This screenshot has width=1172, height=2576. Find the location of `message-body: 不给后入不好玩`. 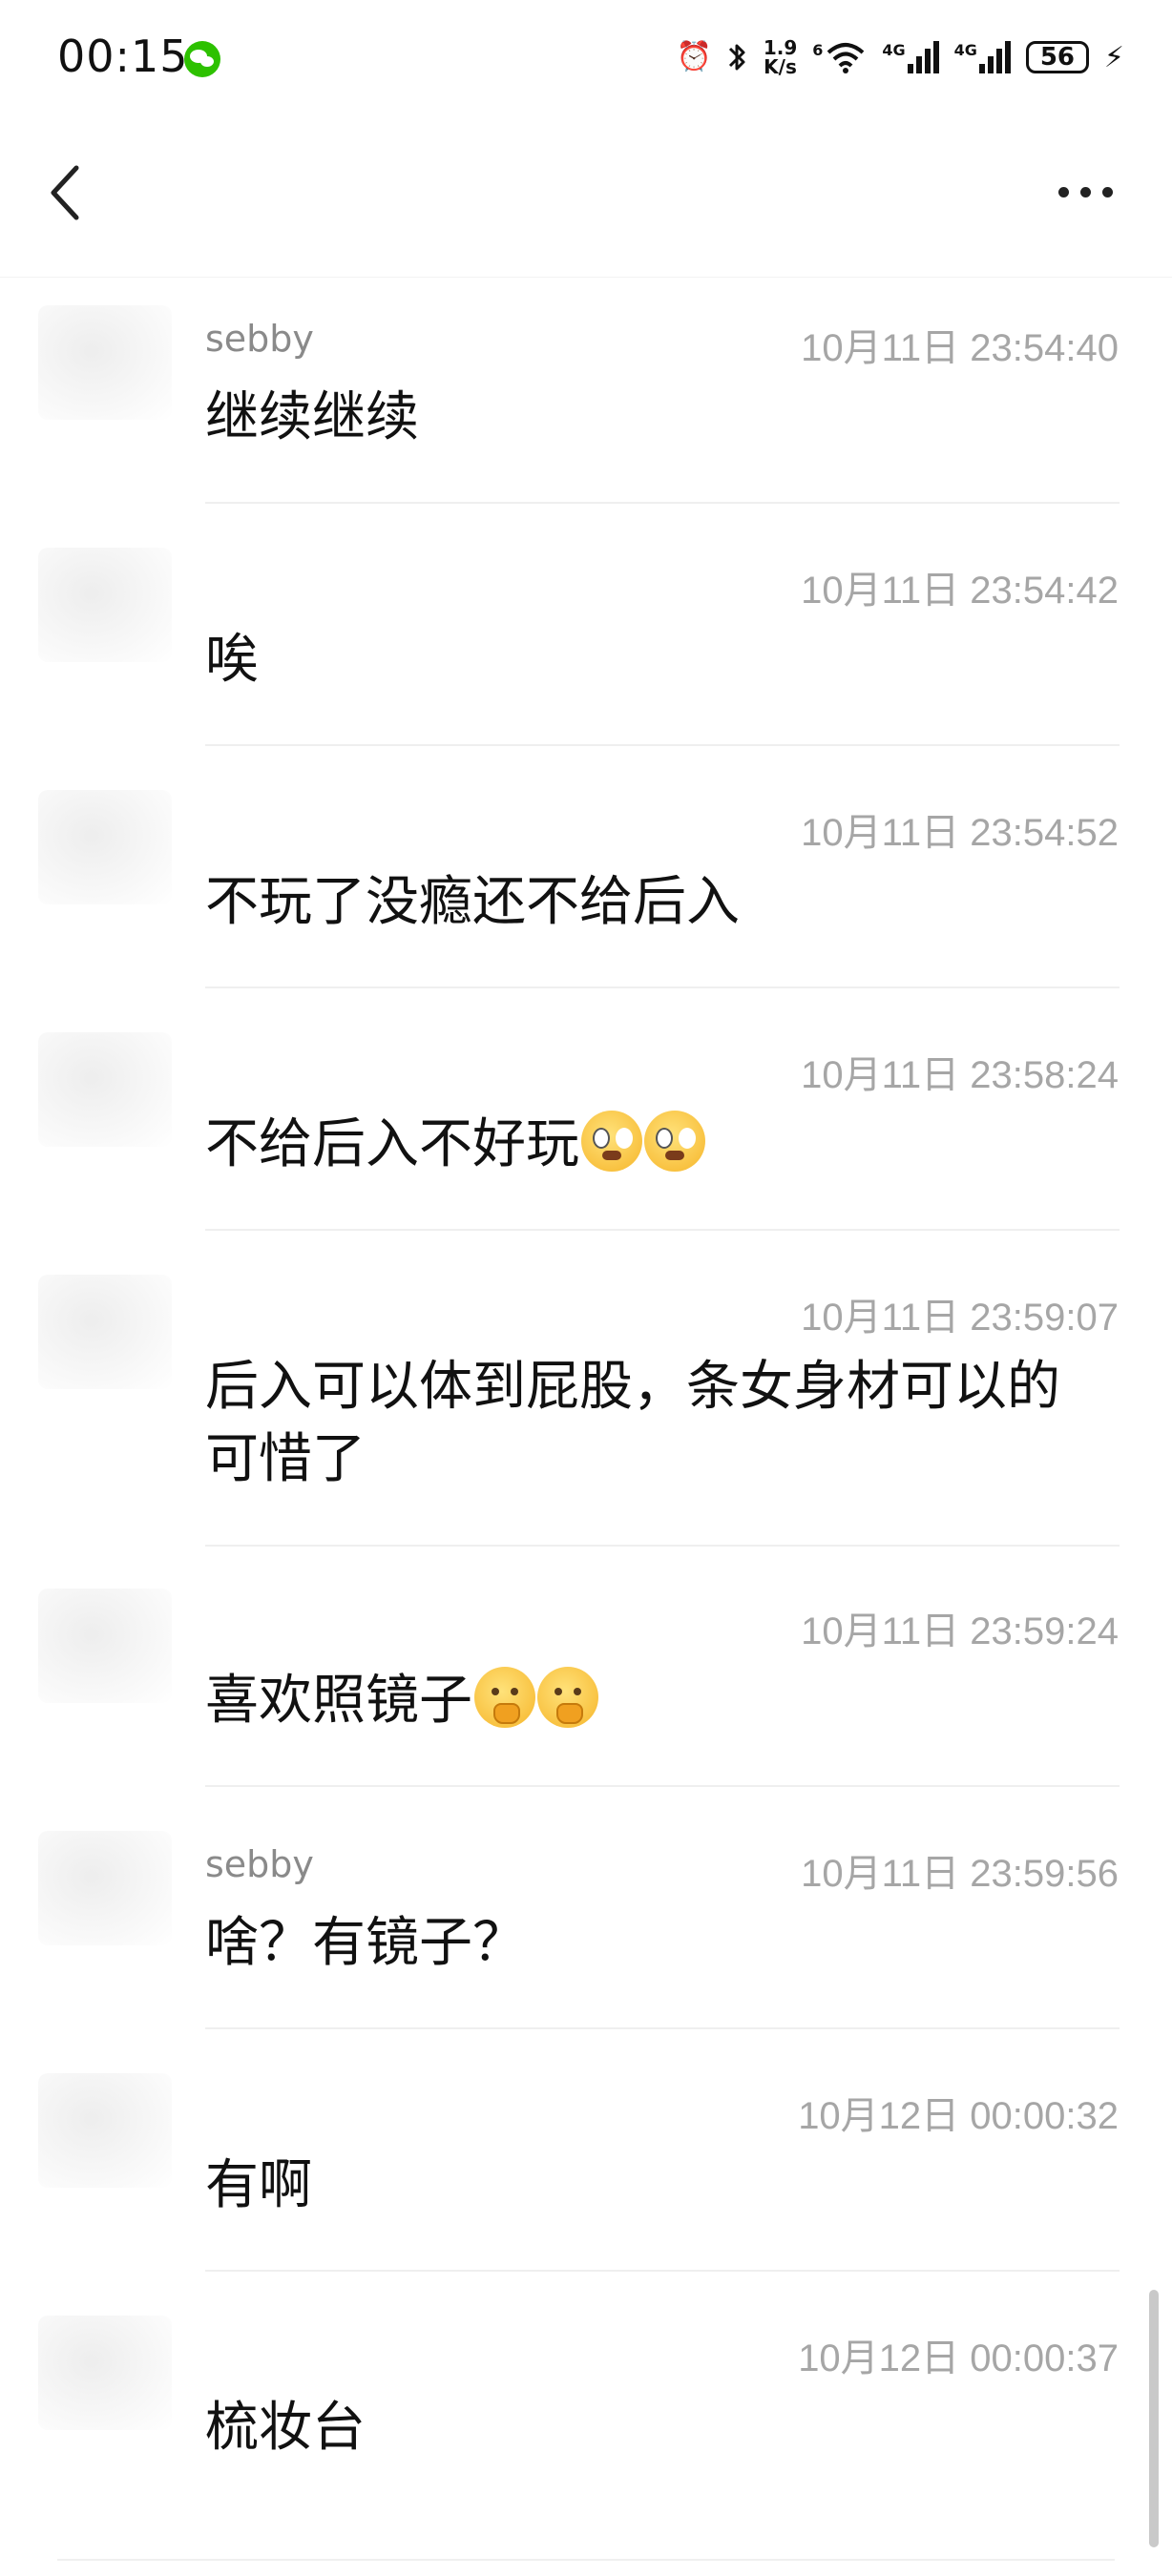

message-body: 不给后入不好玩 is located at coordinates (658, 1145).